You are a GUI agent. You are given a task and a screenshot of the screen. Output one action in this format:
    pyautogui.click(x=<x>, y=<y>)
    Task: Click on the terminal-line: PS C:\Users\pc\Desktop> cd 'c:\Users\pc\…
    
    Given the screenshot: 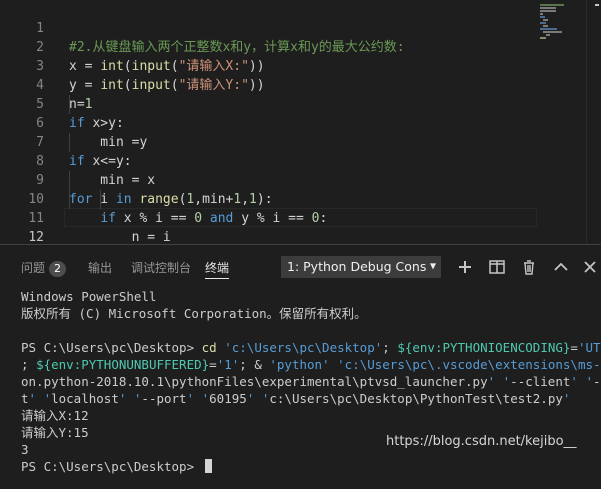 What is the action you would take?
    pyautogui.click(x=311, y=347)
    